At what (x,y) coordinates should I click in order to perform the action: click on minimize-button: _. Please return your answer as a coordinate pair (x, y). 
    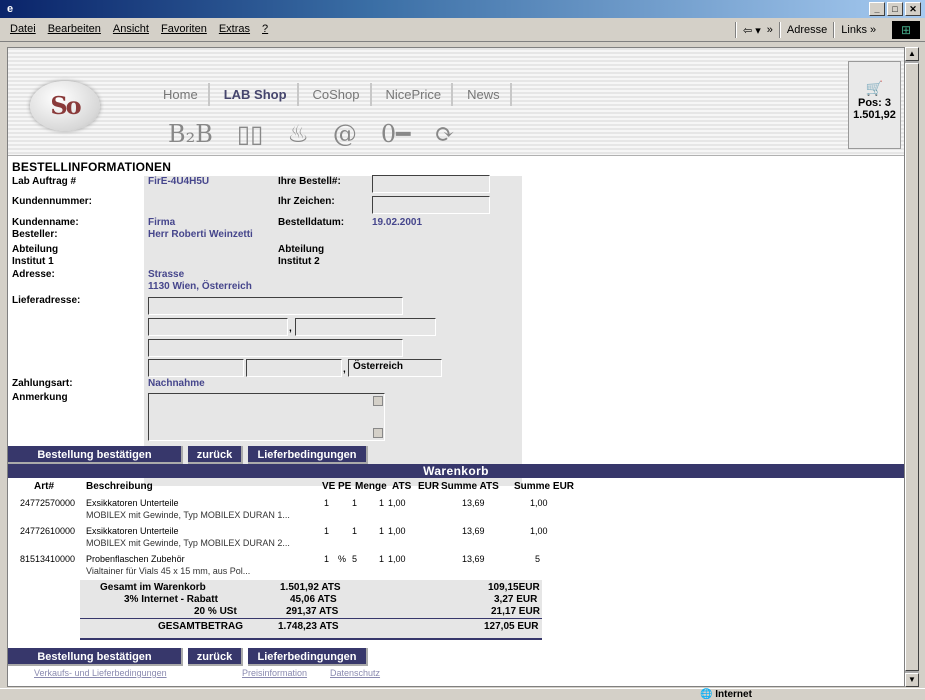
    Looking at the image, I should click on (877, 9).